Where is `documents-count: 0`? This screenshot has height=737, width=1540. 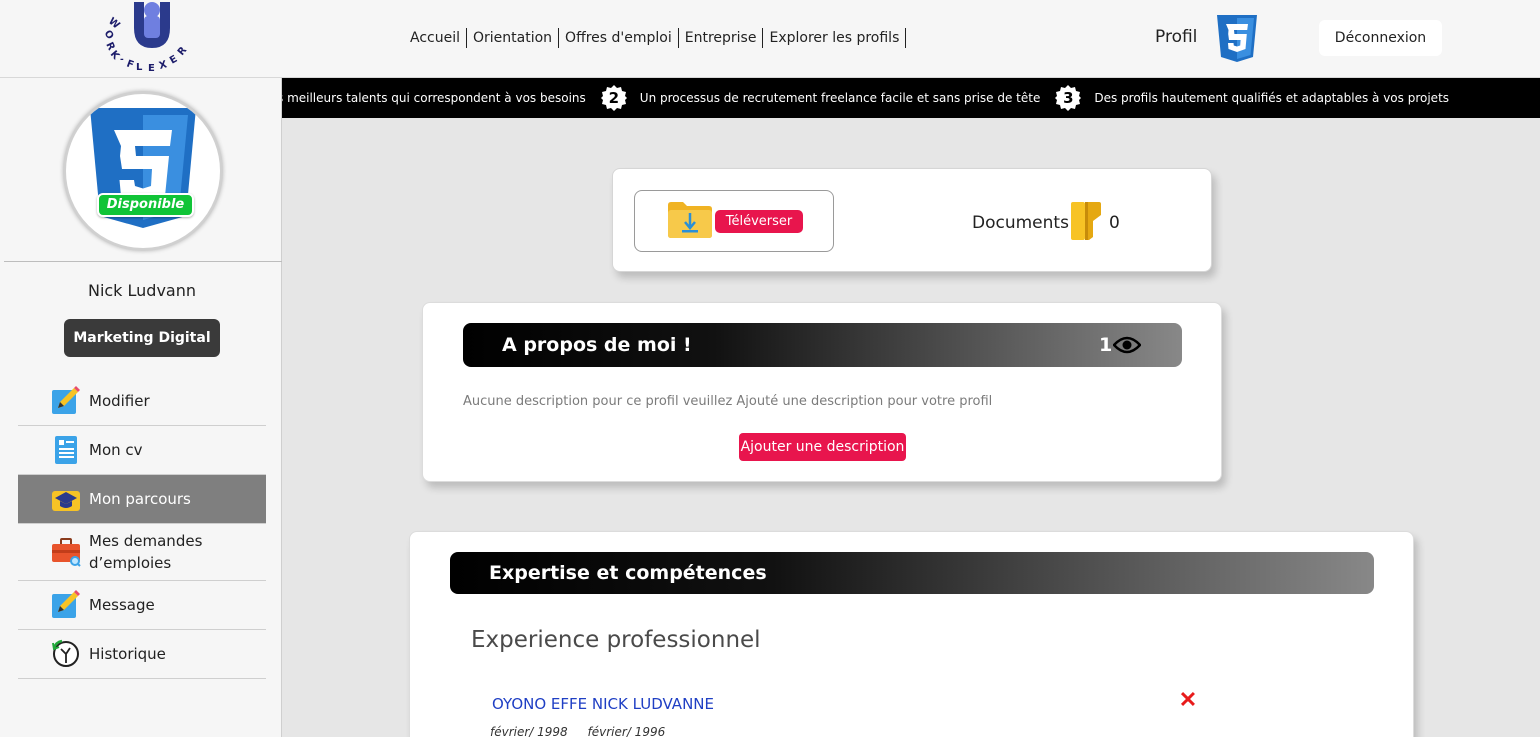
documents-count: 0 is located at coordinates (1114, 223).